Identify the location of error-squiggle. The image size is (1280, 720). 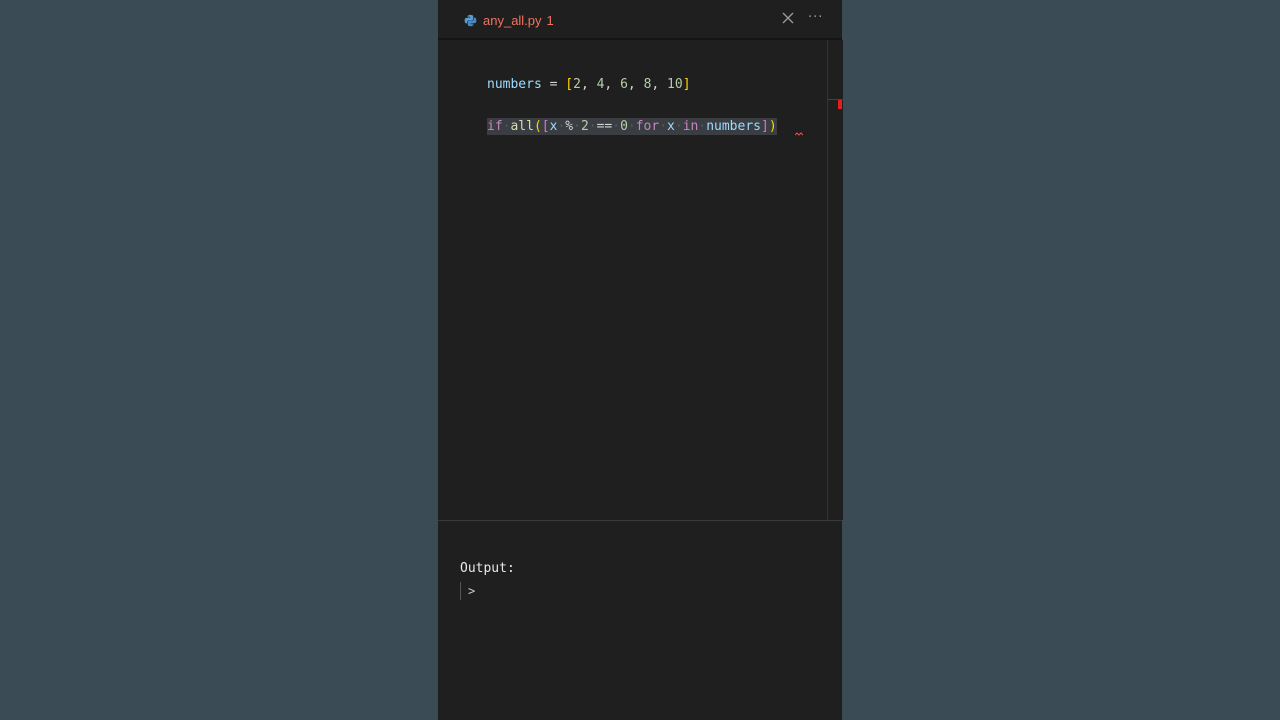
(799, 134).